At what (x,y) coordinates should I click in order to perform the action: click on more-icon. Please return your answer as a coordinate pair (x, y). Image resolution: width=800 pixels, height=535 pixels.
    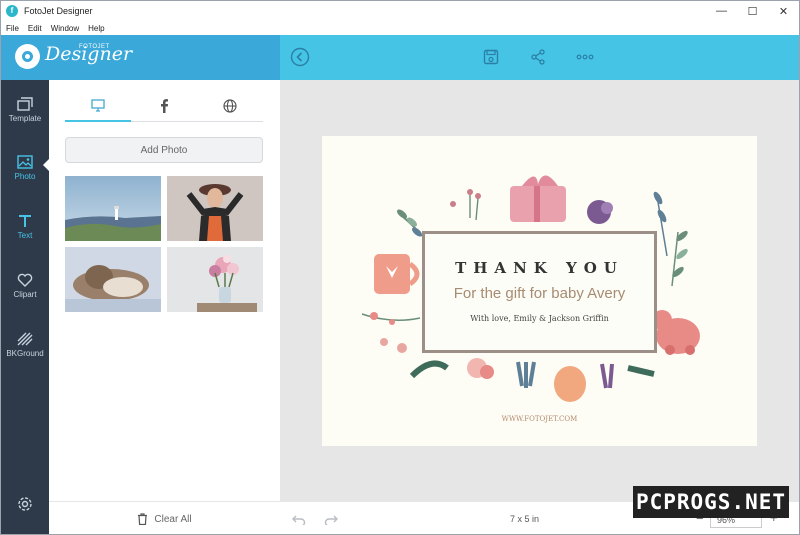
    Looking at the image, I should click on (585, 57).